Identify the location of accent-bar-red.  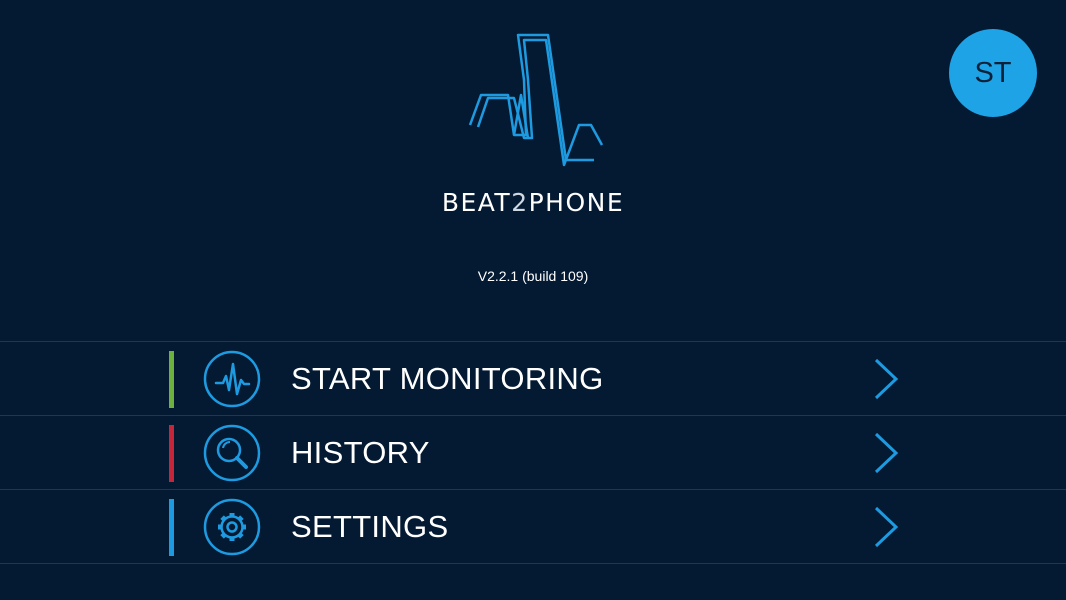
(171, 453).